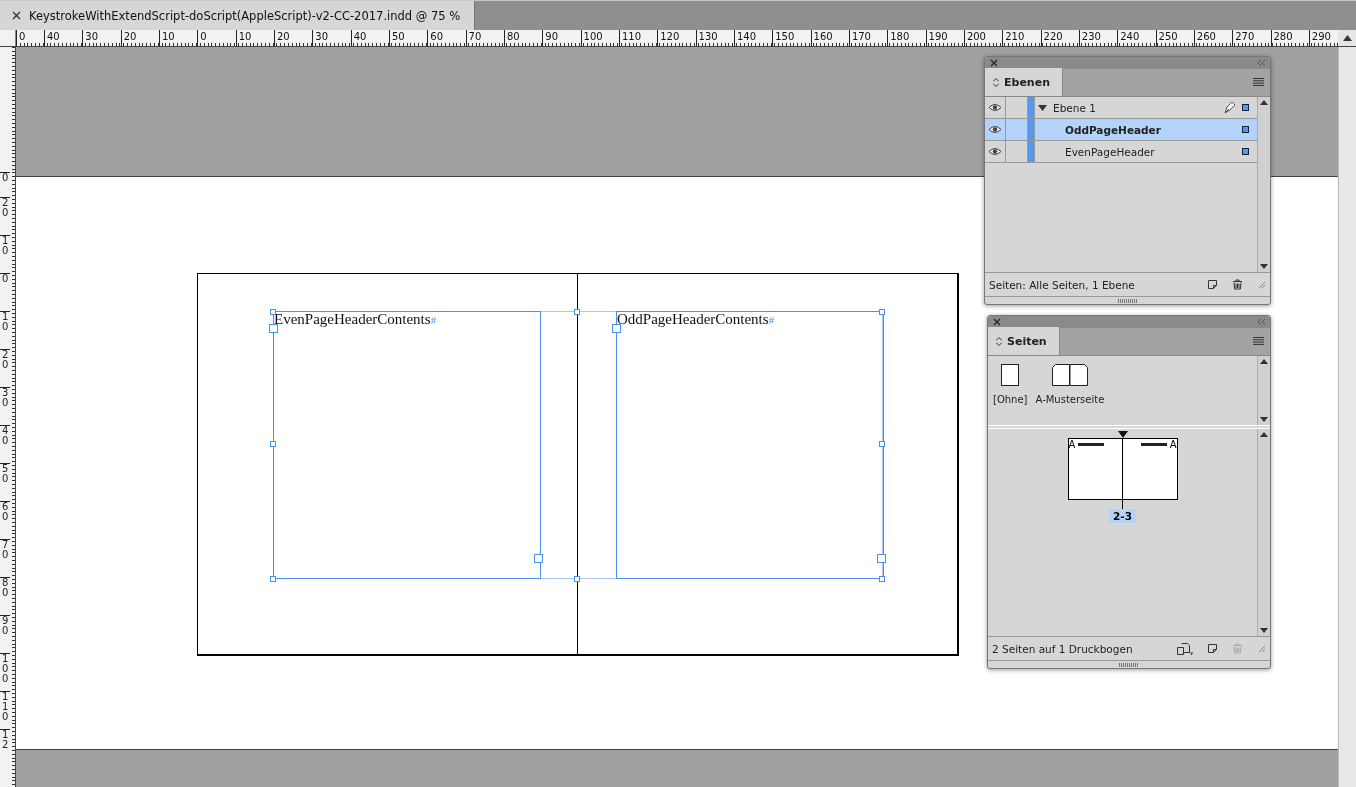 Image resolution: width=1356 pixels, height=787 pixels. Describe the element at coordinates (1075, 107) in the screenshot. I see `layer-name: Ebene 1` at that location.